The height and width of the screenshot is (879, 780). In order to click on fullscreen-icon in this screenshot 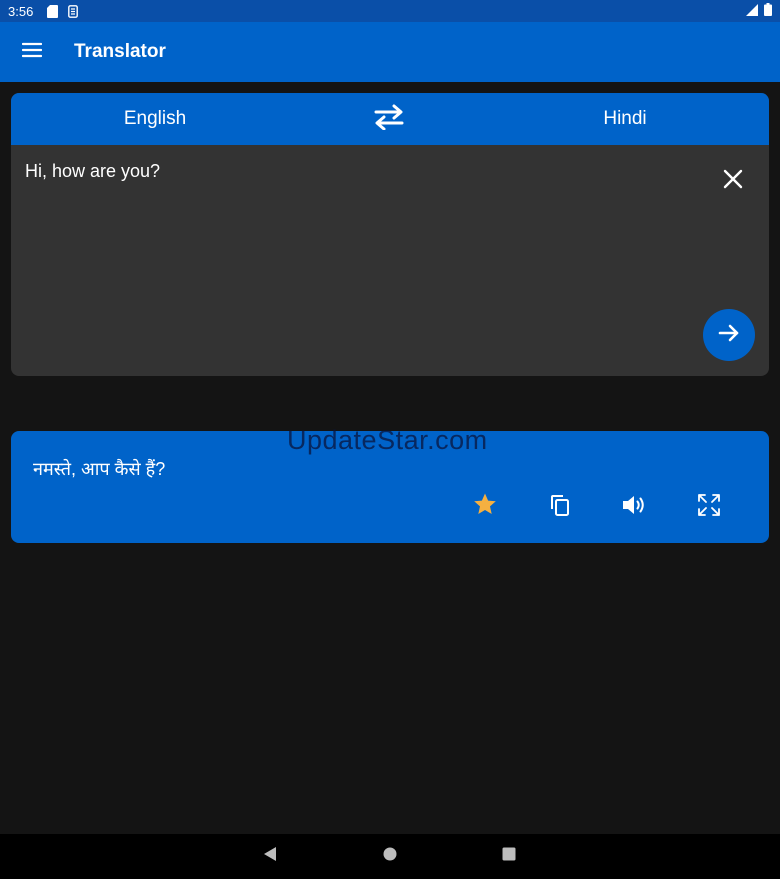, I will do `click(709, 507)`.